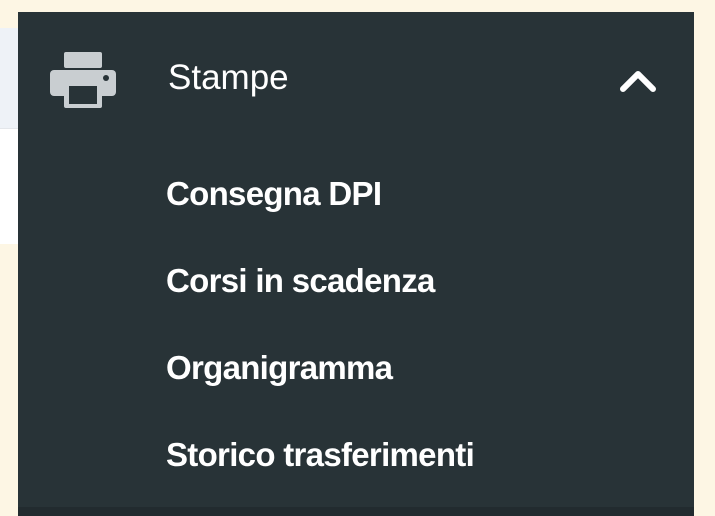 This screenshot has height=516, width=715. What do you see at coordinates (279, 367) in the screenshot?
I see `submenu-item-label: Organigramma` at bounding box center [279, 367].